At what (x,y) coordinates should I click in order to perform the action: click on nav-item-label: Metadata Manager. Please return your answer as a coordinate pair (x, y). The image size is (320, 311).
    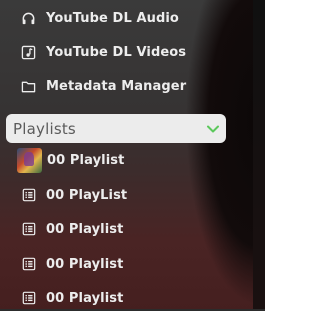
    Looking at the image, I should click on (116, 86).